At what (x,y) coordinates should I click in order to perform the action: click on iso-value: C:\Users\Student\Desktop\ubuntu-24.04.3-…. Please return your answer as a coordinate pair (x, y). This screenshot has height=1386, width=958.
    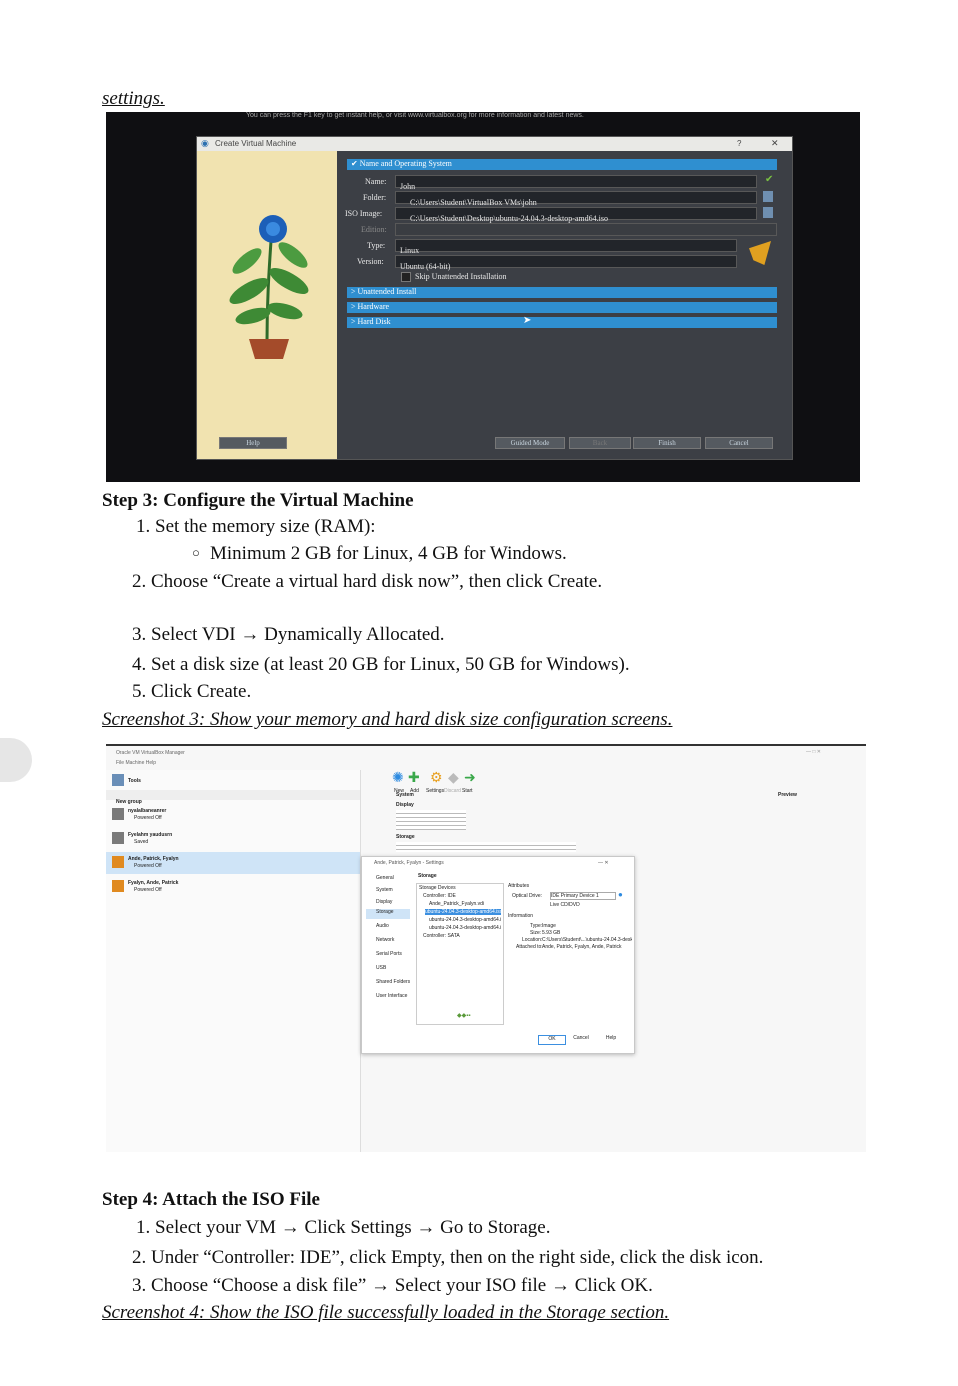
    Looking at the image, I should click on (509, 218).